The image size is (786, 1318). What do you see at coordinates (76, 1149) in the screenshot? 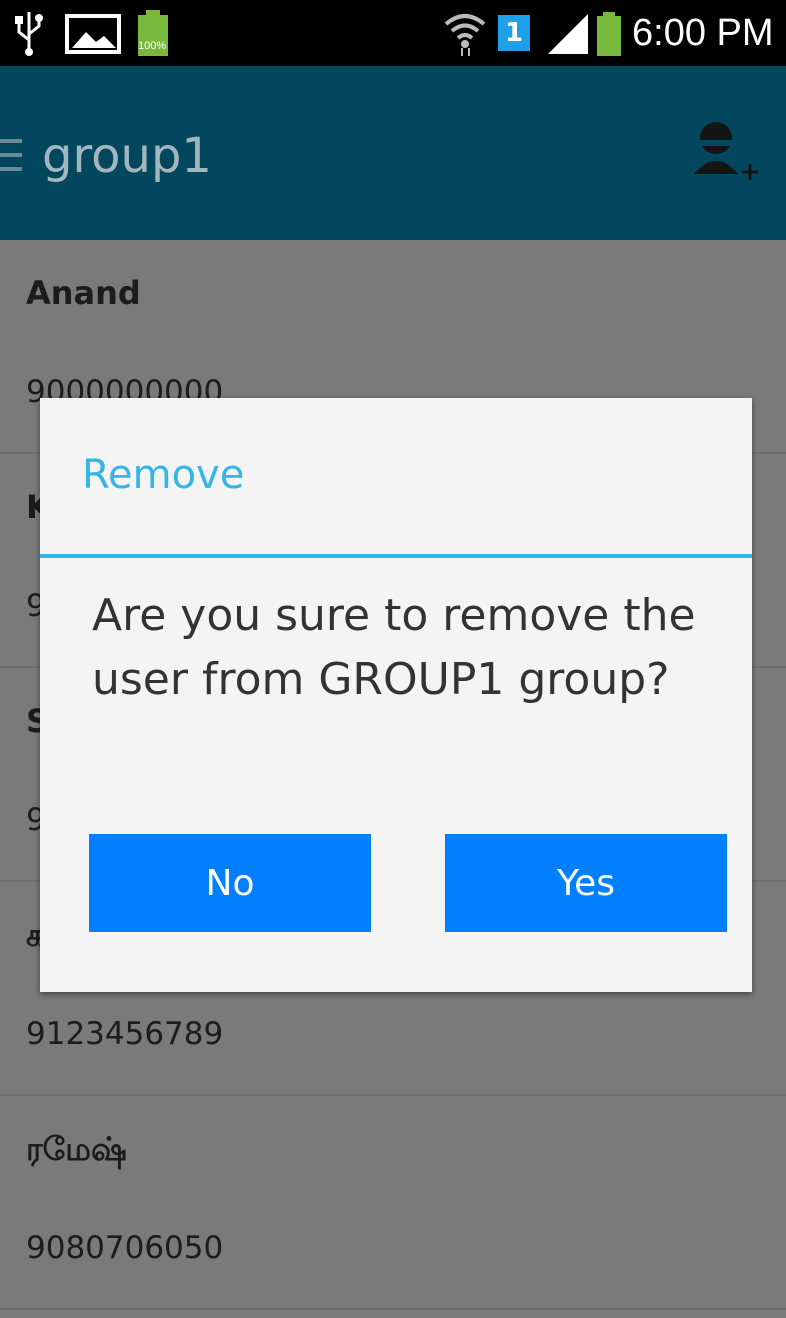
I see `contact-name: ரமேஷ்` at bounding box center [76, 1149].